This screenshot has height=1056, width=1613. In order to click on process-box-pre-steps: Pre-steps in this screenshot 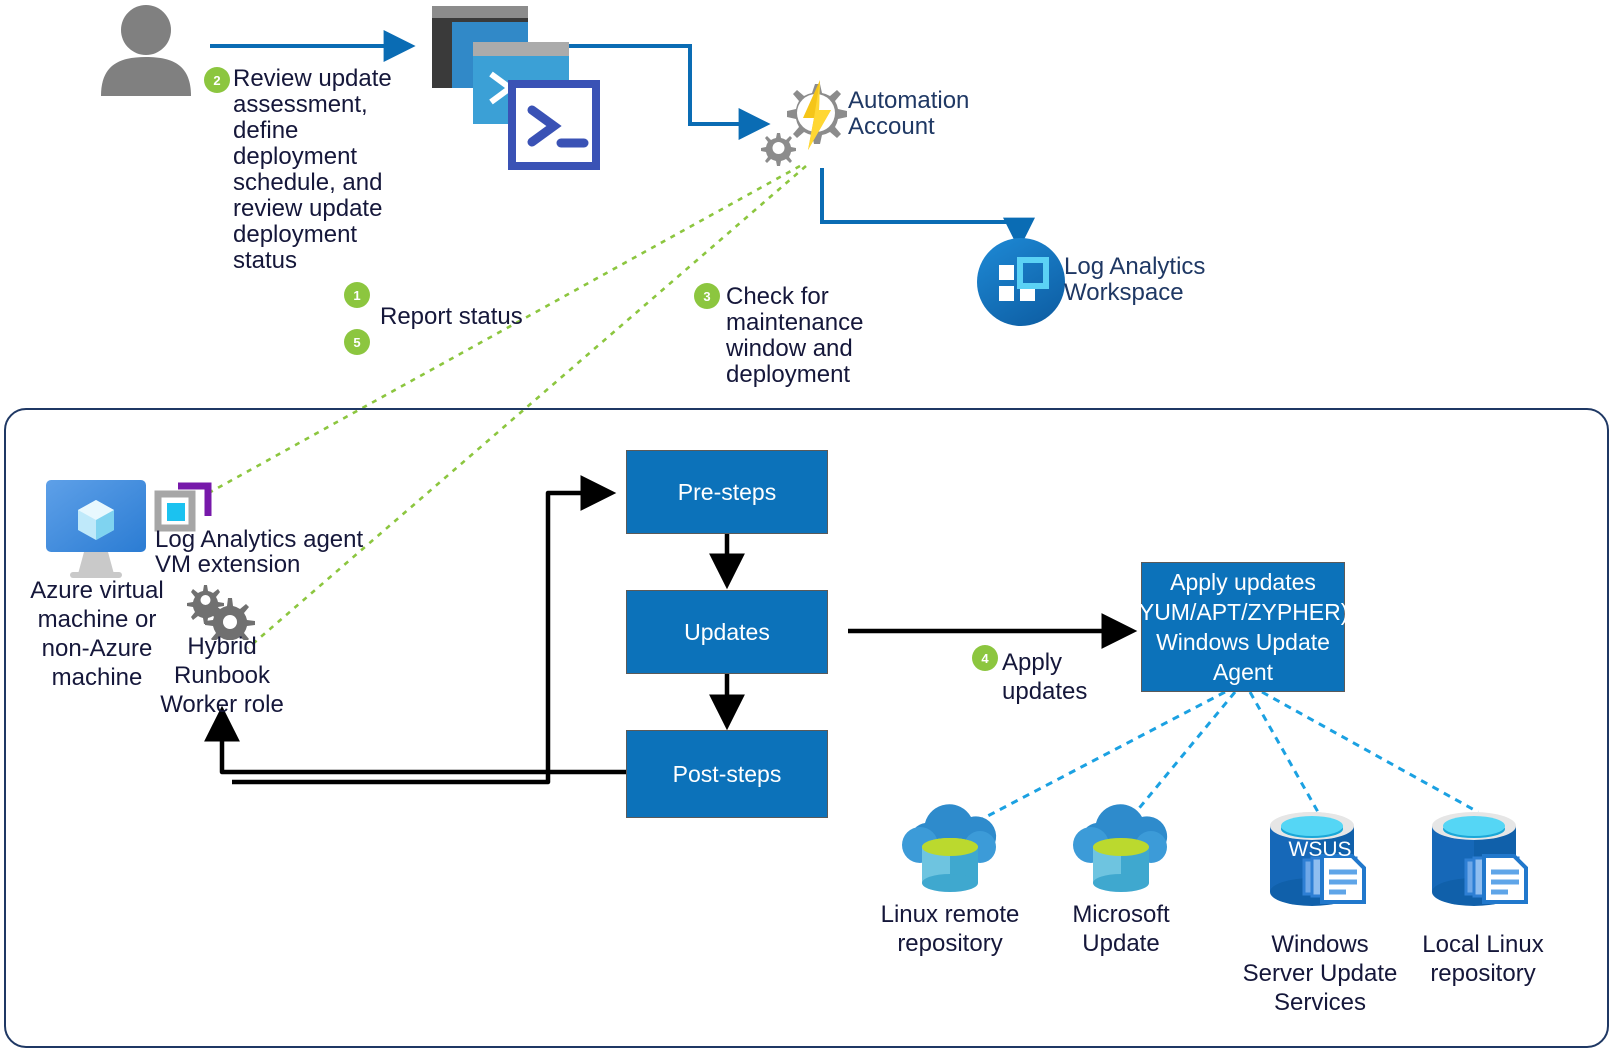, I will do `click(727, 492)`.